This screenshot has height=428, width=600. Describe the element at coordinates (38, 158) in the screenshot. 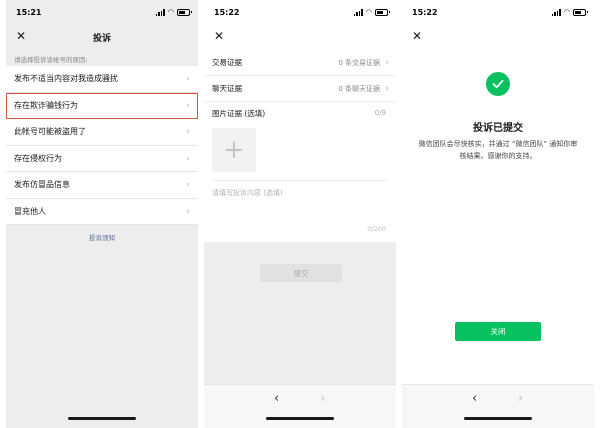

I see `reason-label: 存在侵权行为` at that location.